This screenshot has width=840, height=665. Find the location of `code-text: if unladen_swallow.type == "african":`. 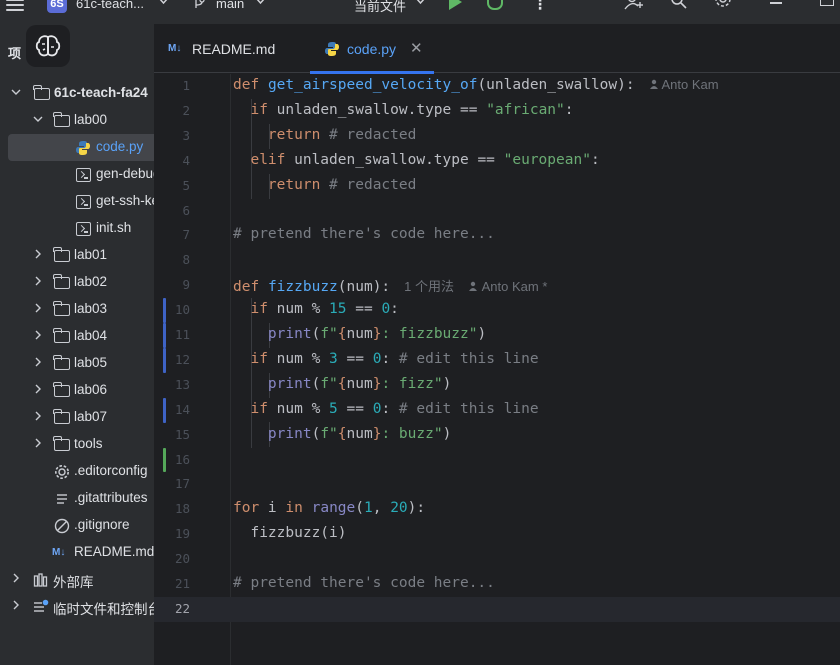

code-text: if unladen_swallow.type == "african": is located at coordinates (412, 109).